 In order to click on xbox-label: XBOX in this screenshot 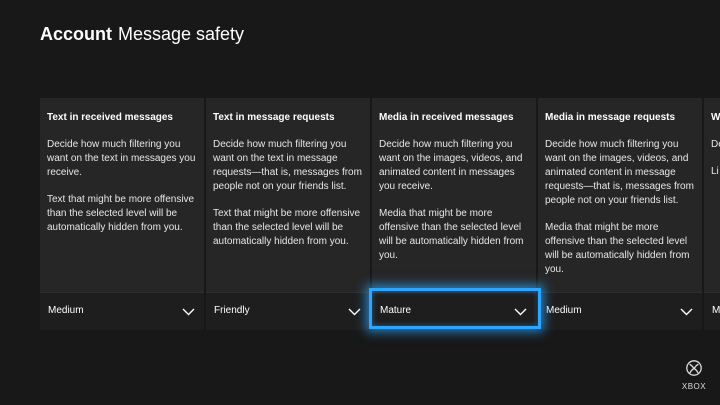, I will do `click(694, 386)`.